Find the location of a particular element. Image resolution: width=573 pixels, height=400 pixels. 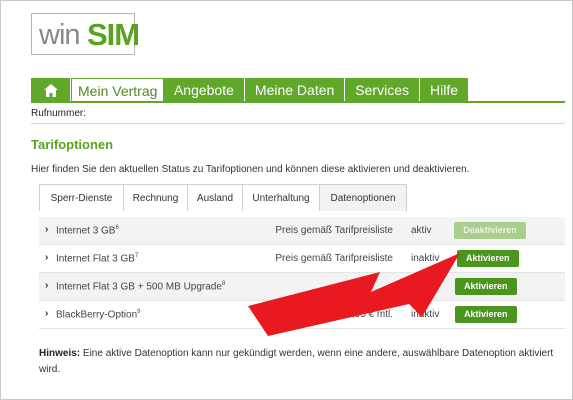

rufnummer-label: Rufnummer: is located at coordinates (59, 113).